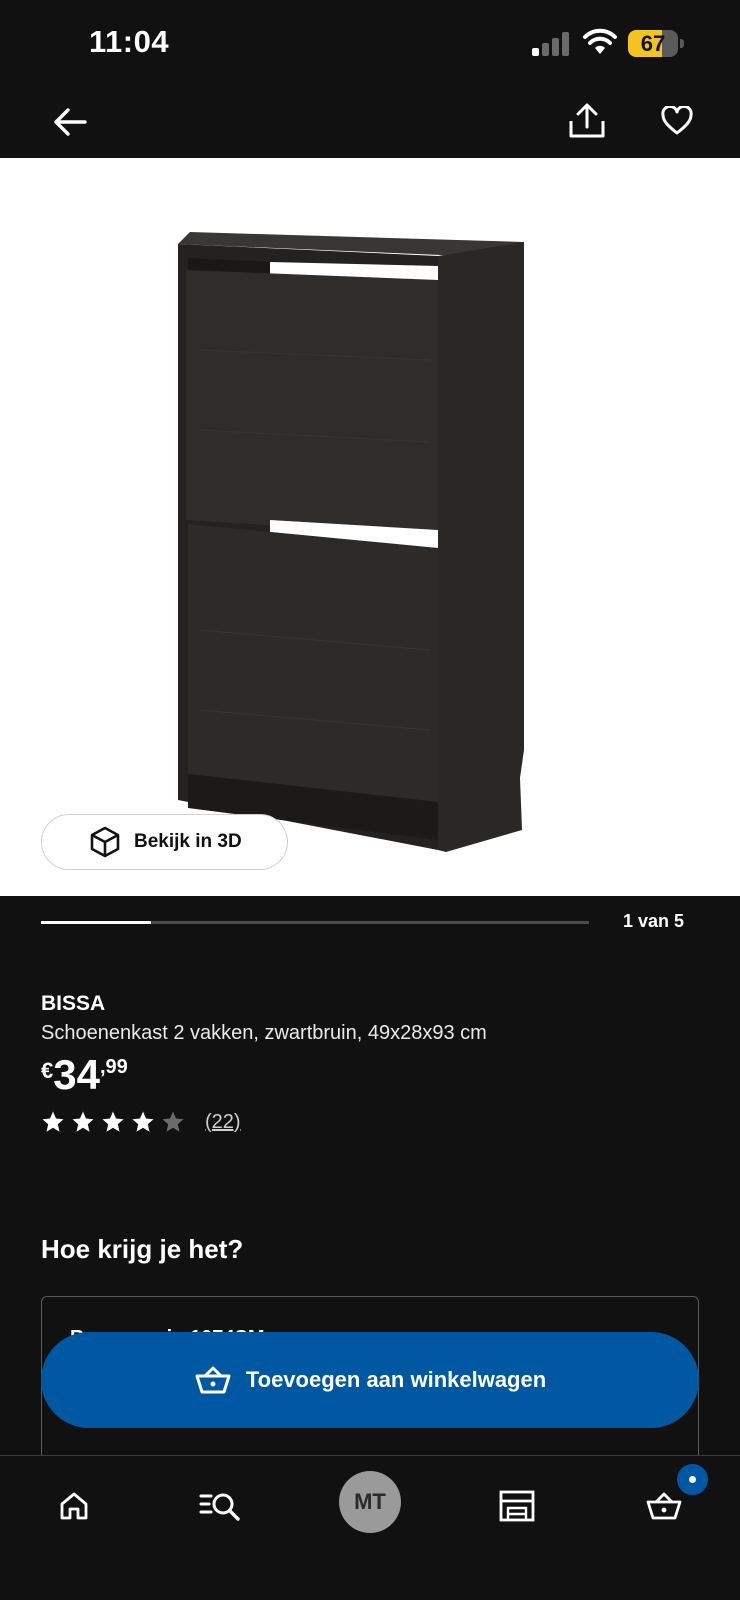 The image size is (740, 1600). I want to click on battery-body: 67, so click(653, 43).